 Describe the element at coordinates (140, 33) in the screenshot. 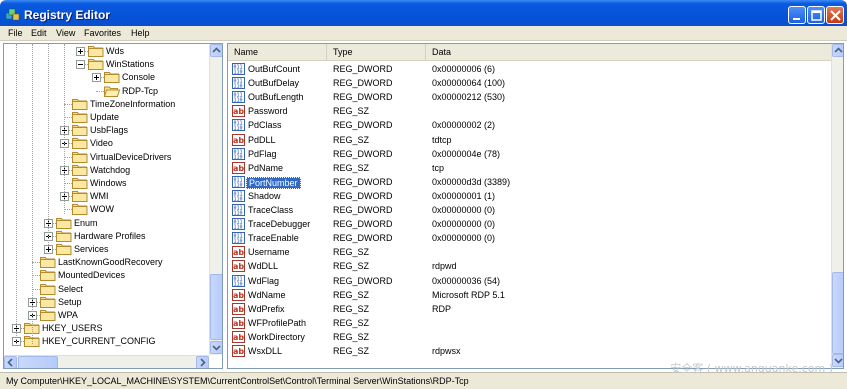

I see `menu-help: Help` at that location.